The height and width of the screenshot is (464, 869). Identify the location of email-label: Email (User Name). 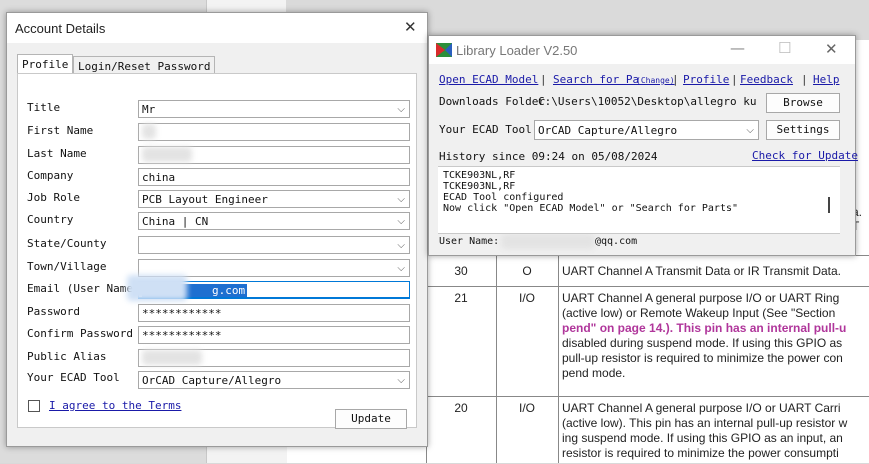
(83, 288).